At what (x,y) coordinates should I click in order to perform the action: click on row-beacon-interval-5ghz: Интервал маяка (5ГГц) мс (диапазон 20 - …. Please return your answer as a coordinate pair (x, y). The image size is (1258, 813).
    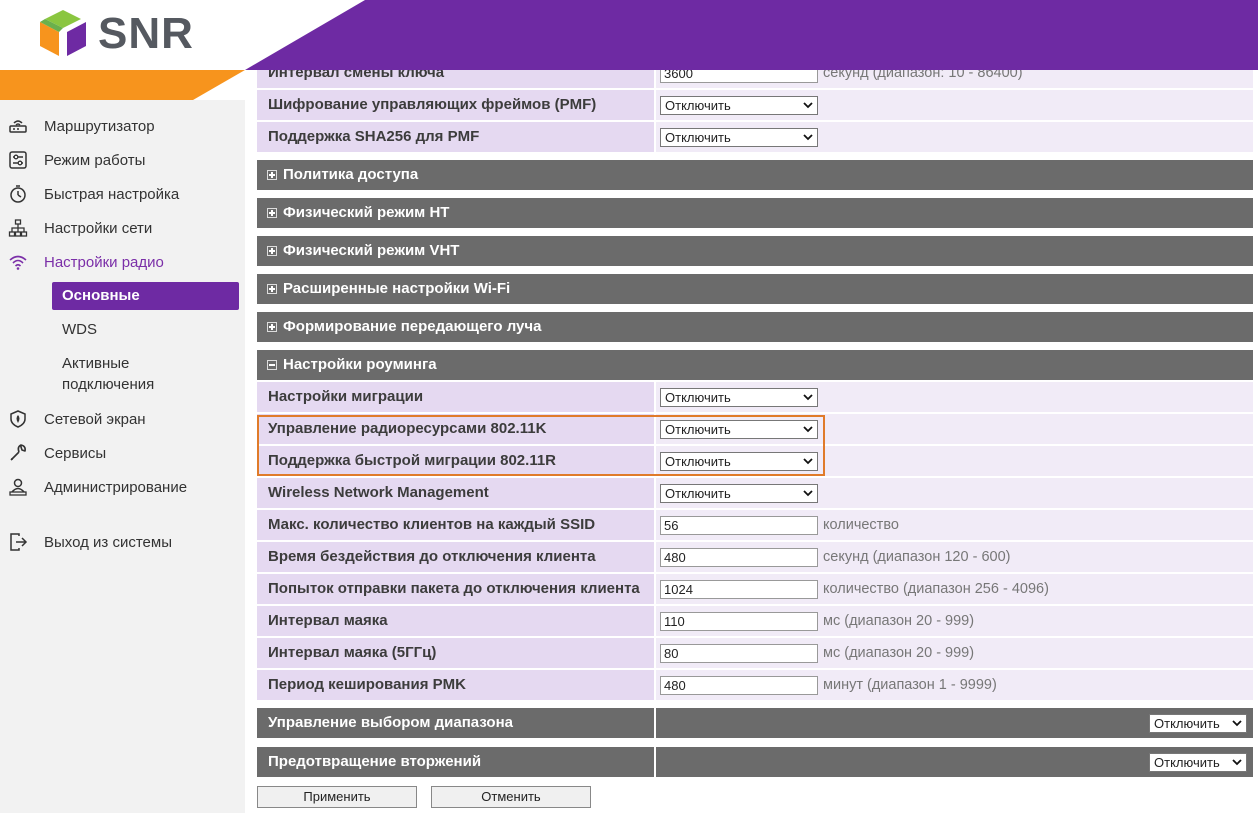
    Looking at the image, I should click on (755, 653).